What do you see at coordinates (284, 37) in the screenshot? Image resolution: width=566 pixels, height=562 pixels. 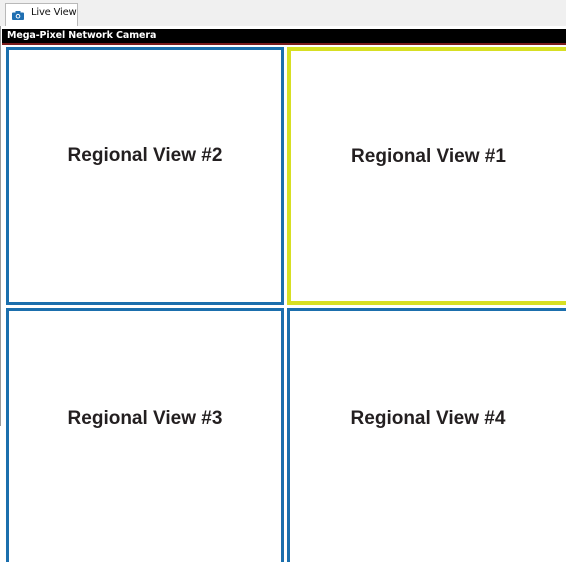 I see `camera-title-bar: Mega-Pixel Network Camera` at bounding box center [284, 37].